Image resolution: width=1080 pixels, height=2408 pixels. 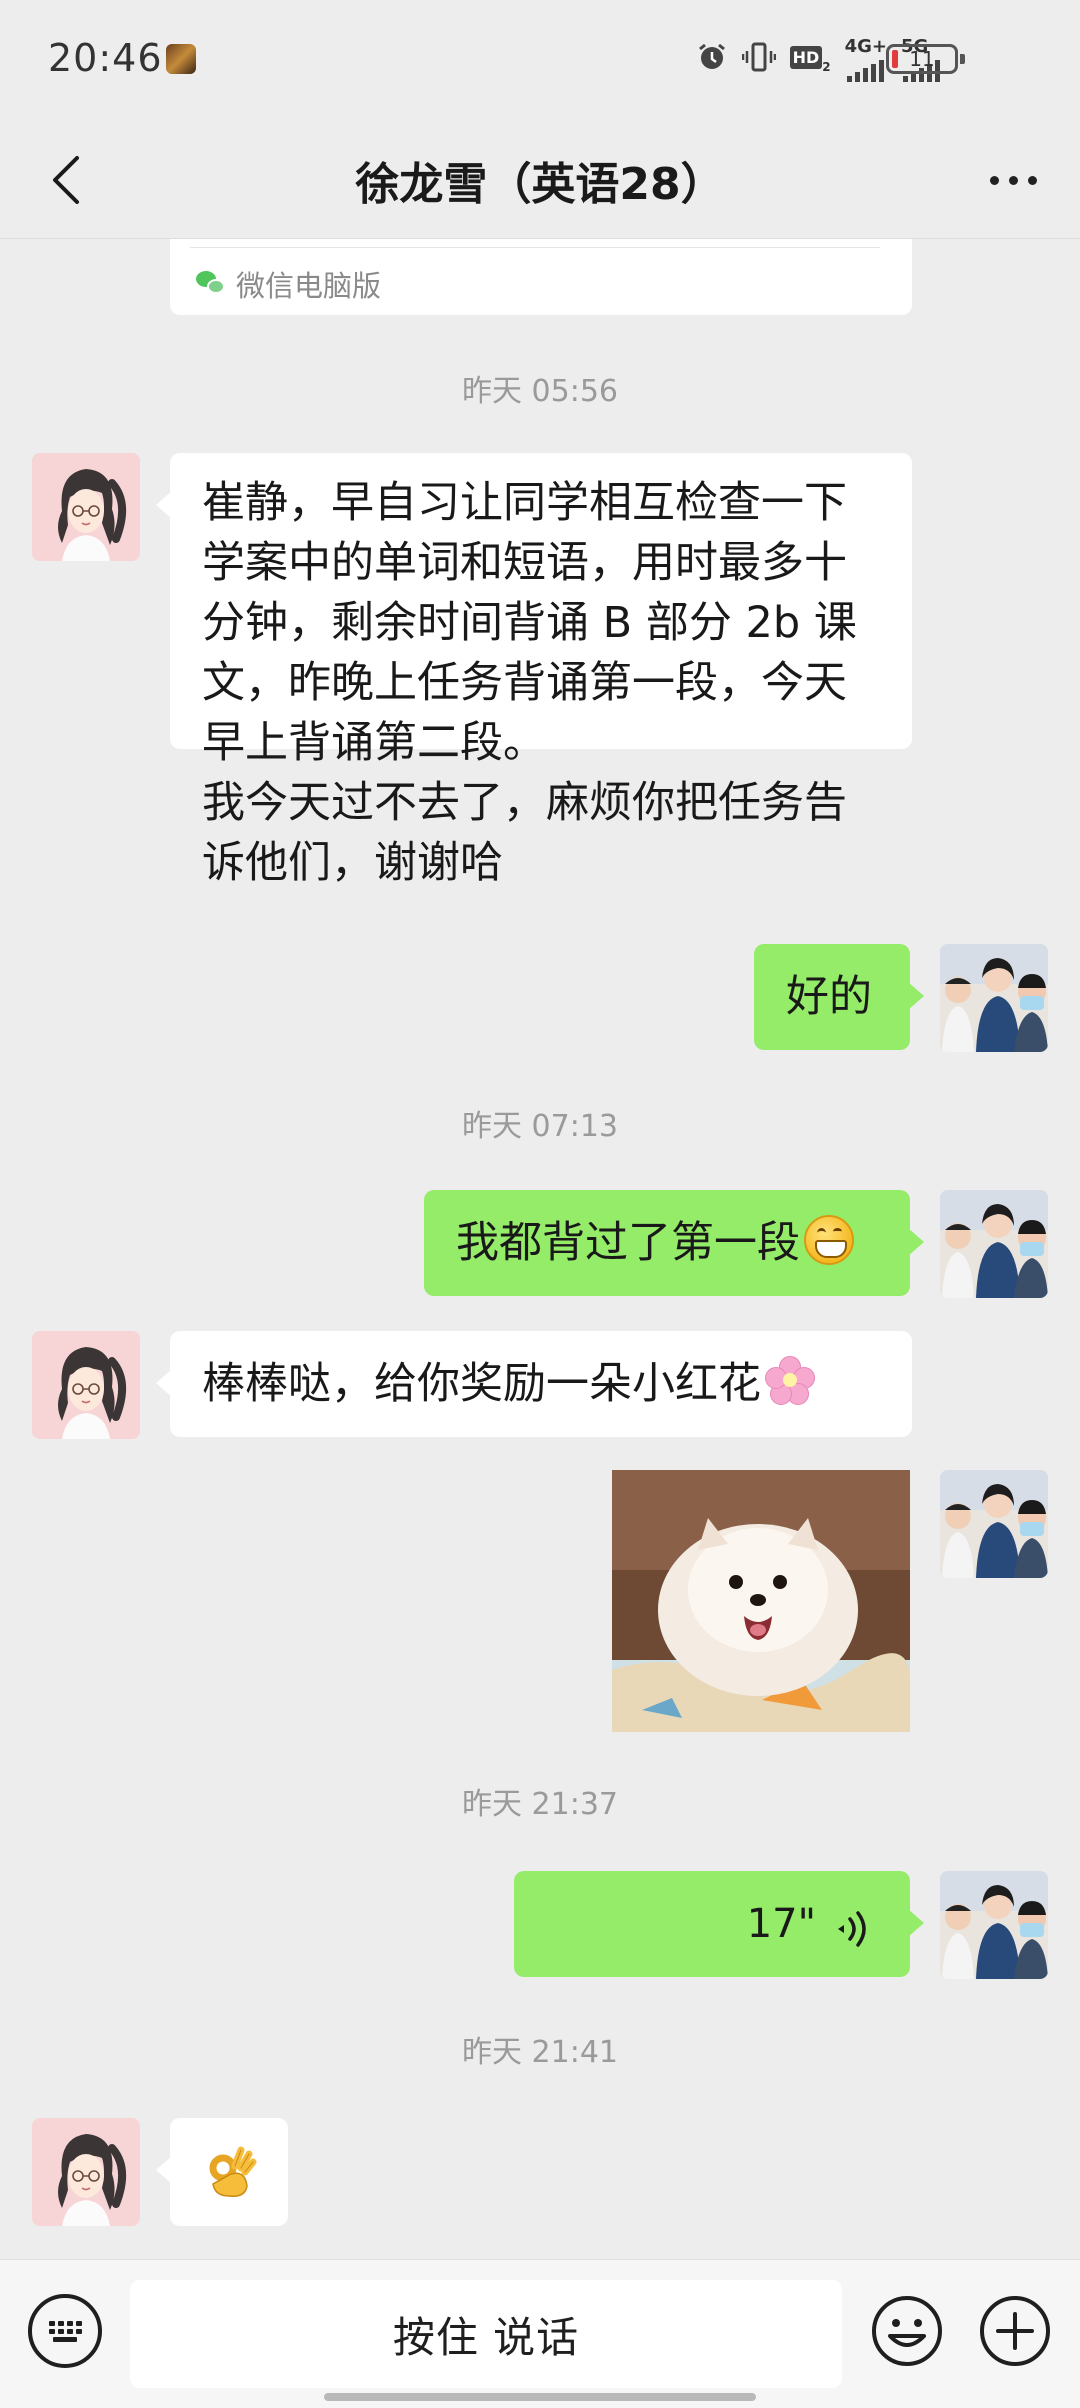 What do you see at coordinates (829, 1240) in the screenshot?
I see `grin-emoji-icon` at bounding box center [829, 1240].